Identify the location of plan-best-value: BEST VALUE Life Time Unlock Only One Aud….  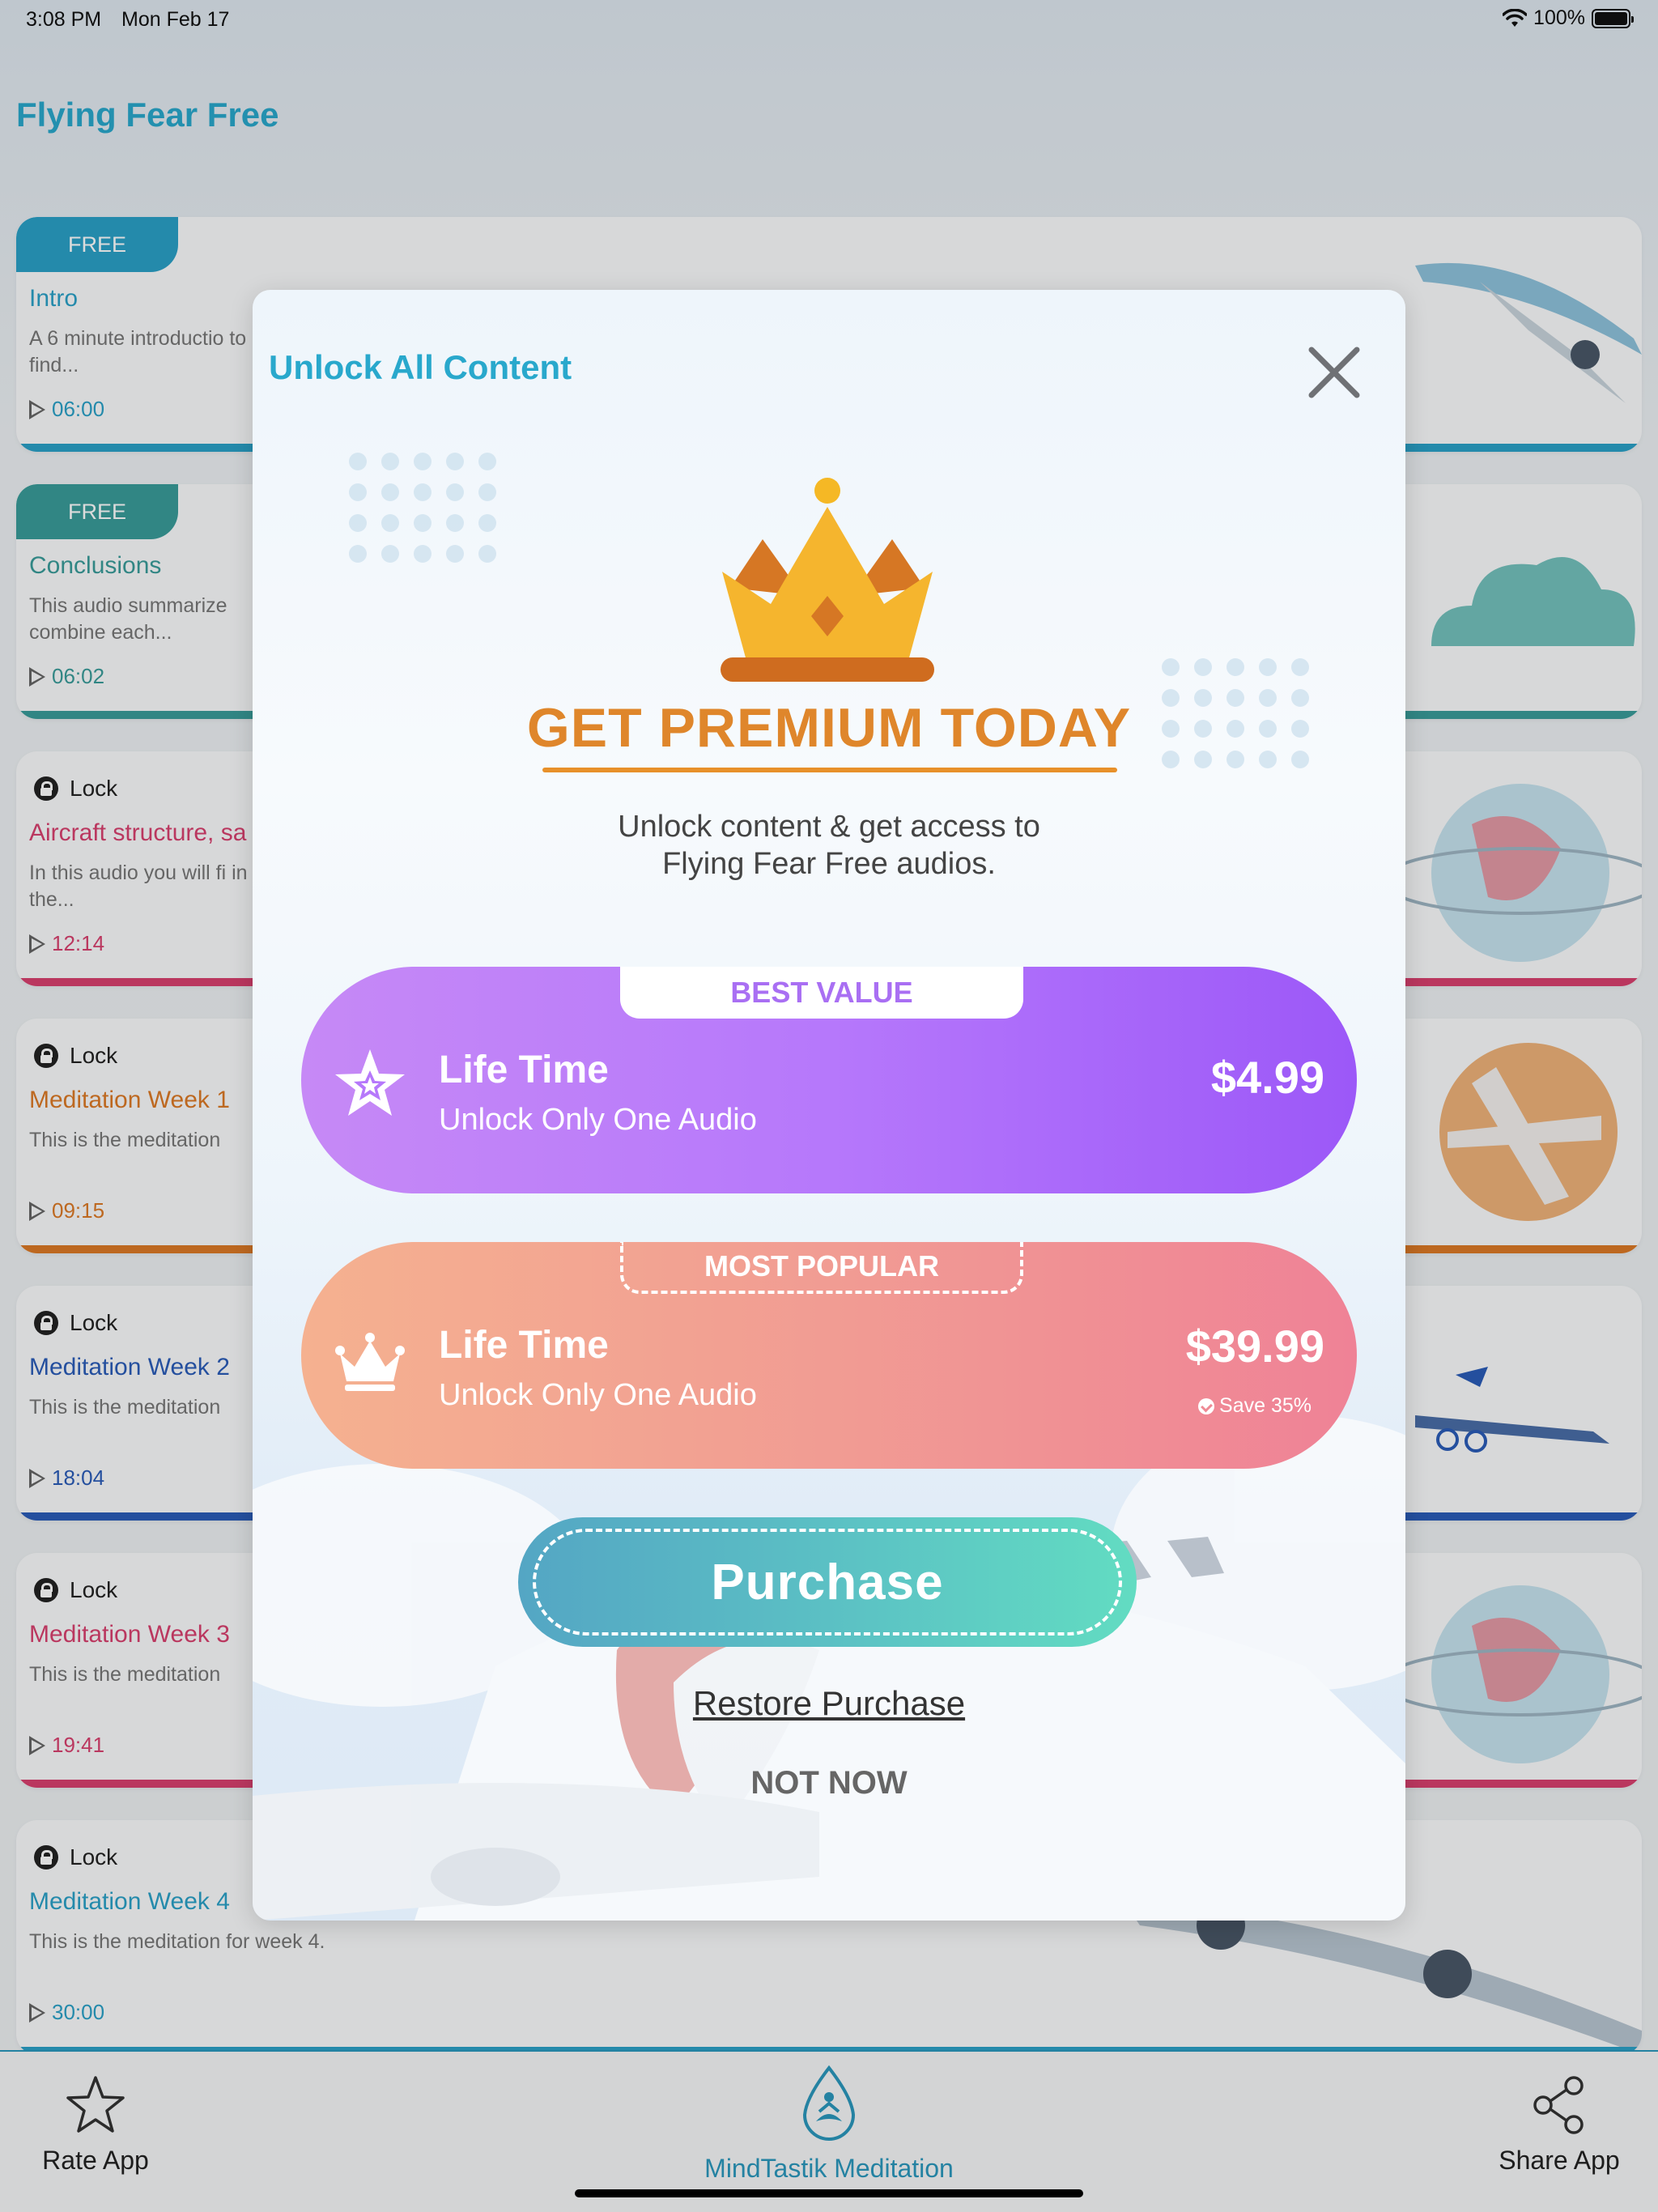
(829, 1080).